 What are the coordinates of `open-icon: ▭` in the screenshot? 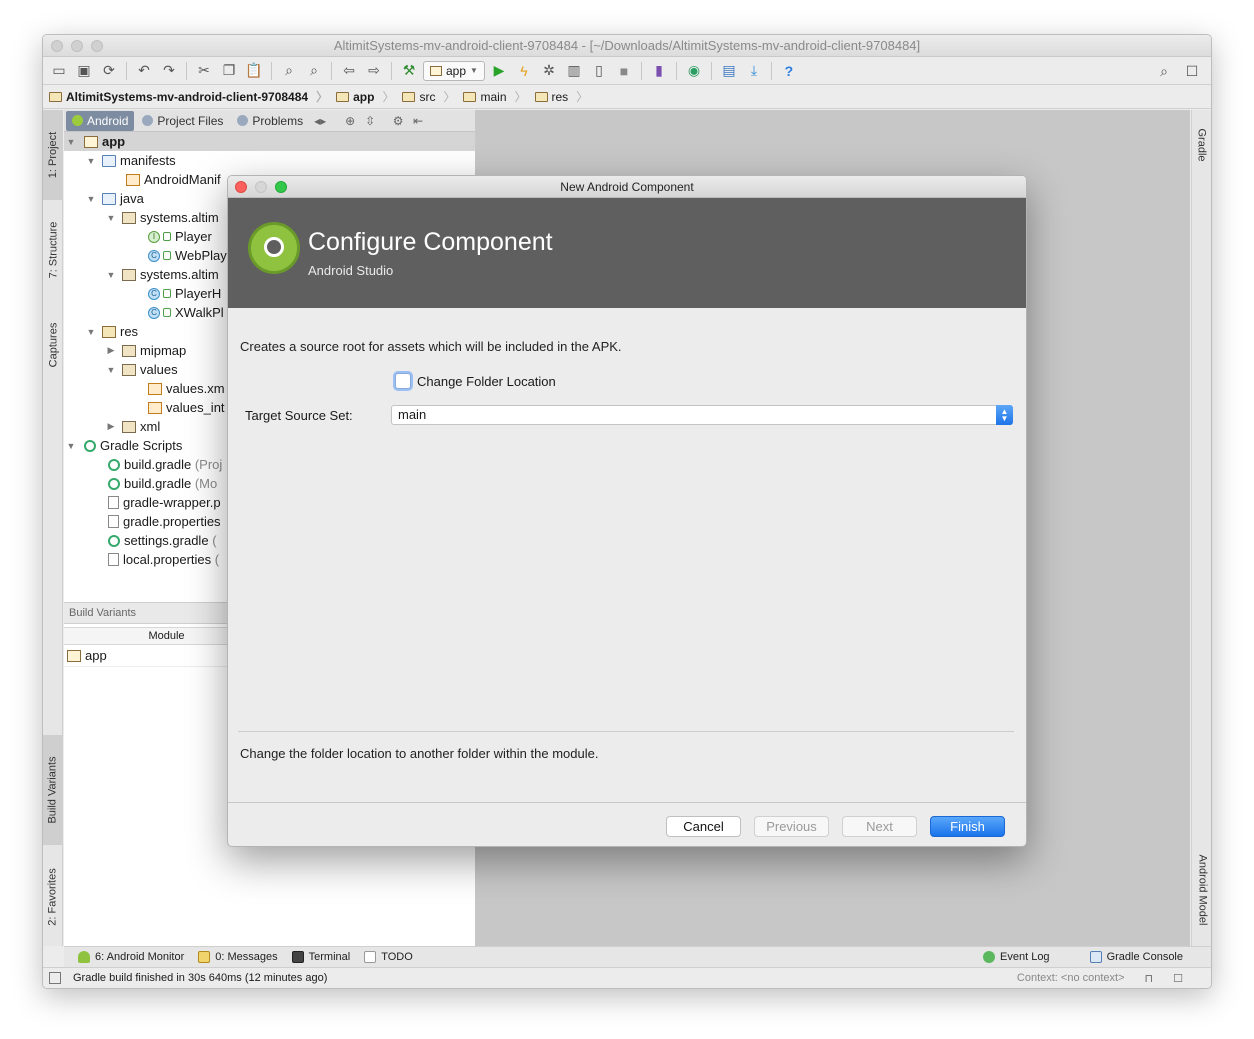 It's located at (59, 71).